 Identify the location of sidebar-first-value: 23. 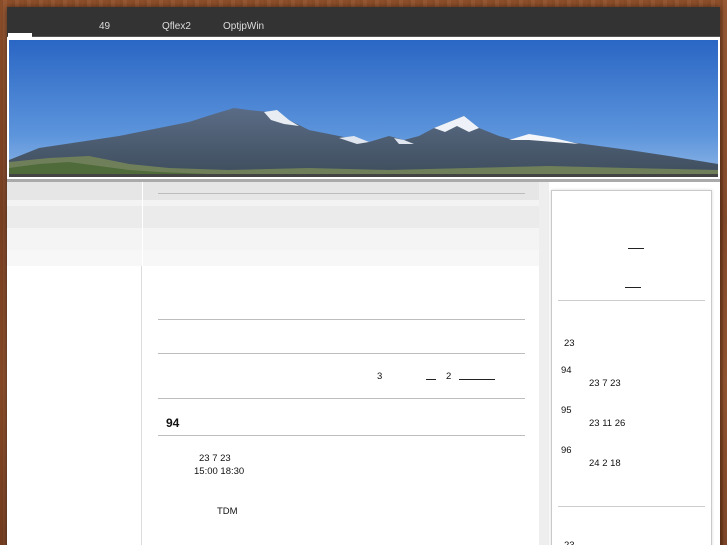
(569, 343).